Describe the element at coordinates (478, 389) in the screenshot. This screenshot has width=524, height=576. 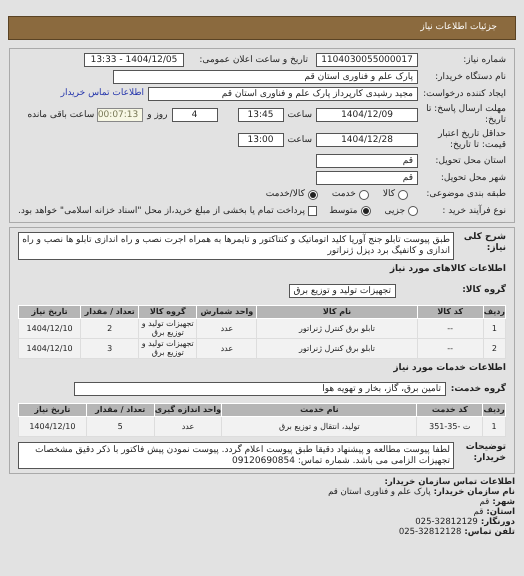
I see `field-label: گروه خدمت:` at that location.